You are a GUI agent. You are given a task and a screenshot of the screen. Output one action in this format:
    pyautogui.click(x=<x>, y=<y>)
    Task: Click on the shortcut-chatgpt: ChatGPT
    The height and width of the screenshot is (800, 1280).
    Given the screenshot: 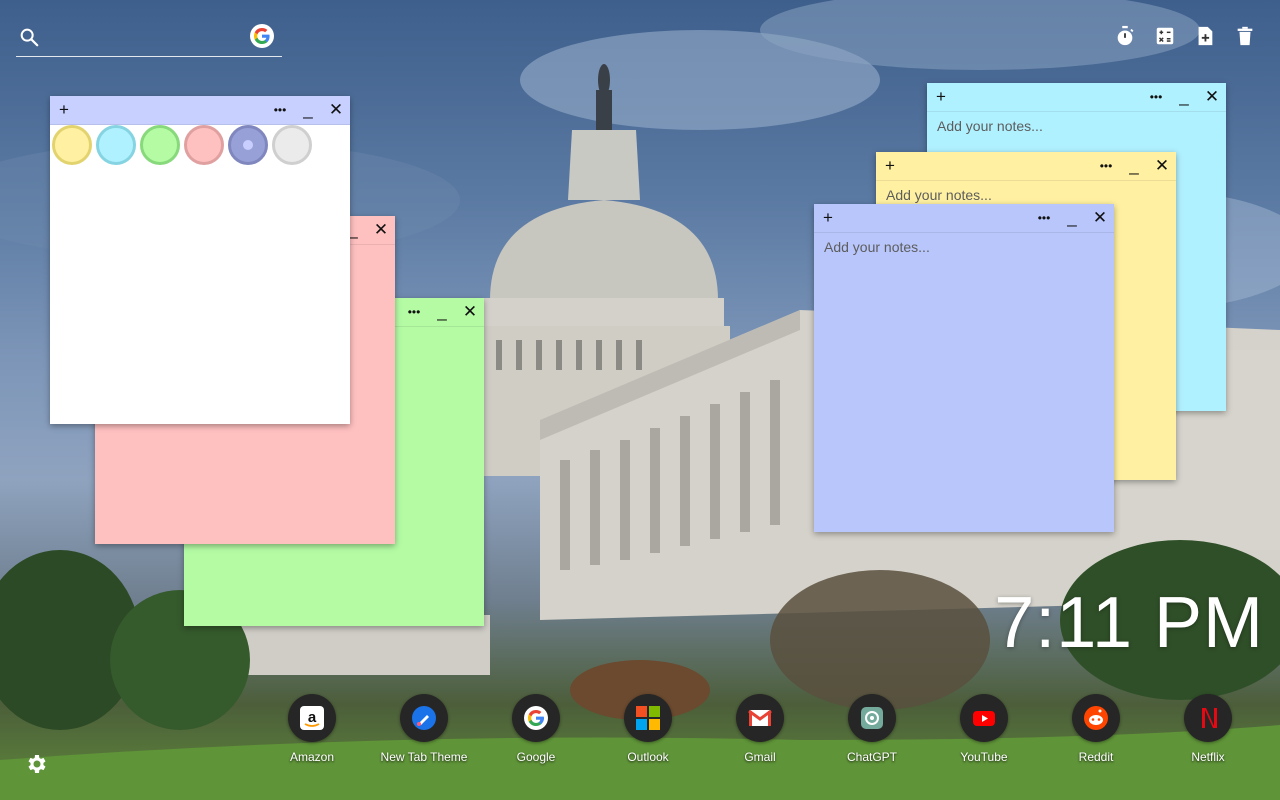 What is the action you would take?
    pyautogui.click(x=872, y=729)
    